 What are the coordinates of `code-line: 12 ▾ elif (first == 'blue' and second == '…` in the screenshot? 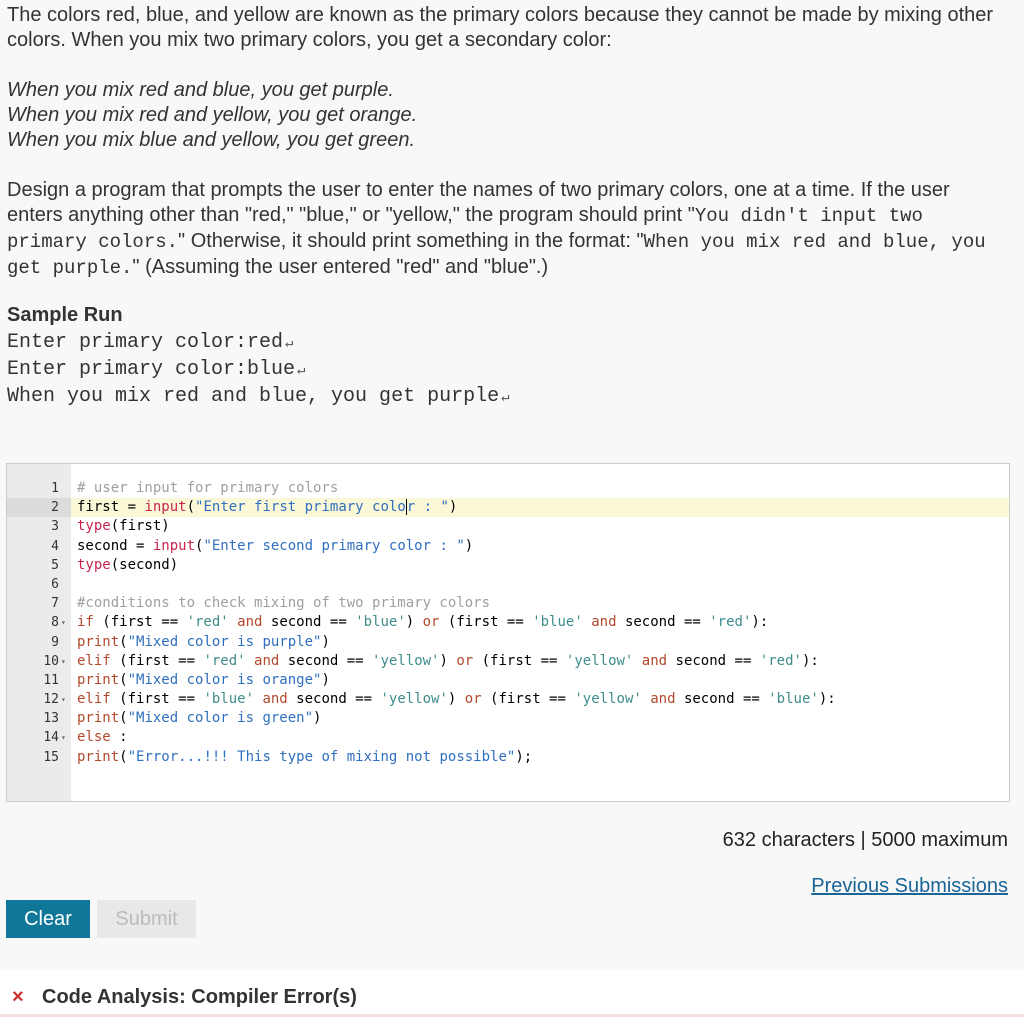 It's located at (508, 699).